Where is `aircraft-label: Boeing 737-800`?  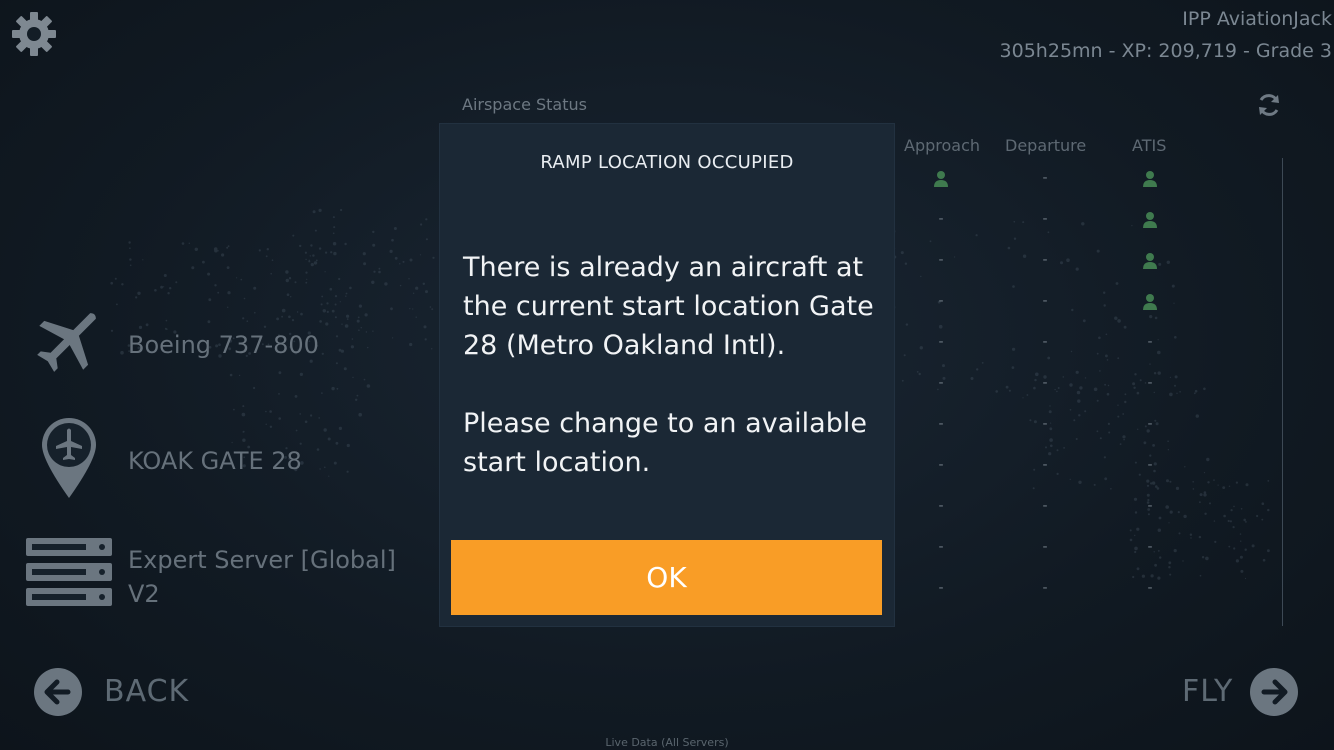 aircraft-label: Boeing 737-800 is located at coordinates (223, 345).